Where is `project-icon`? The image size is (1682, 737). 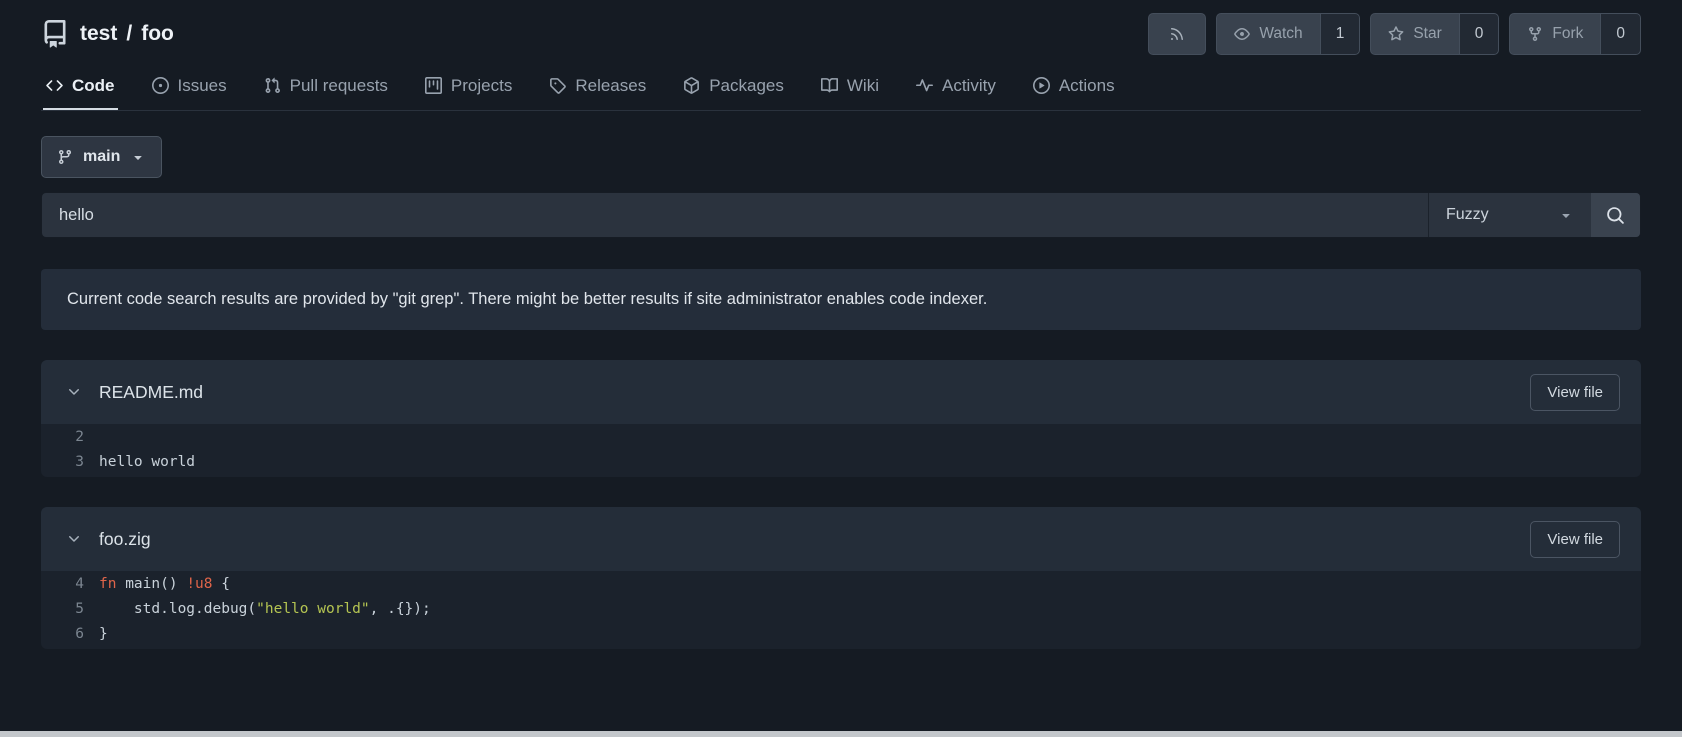 project-icon is located at coordinates (433, 85).